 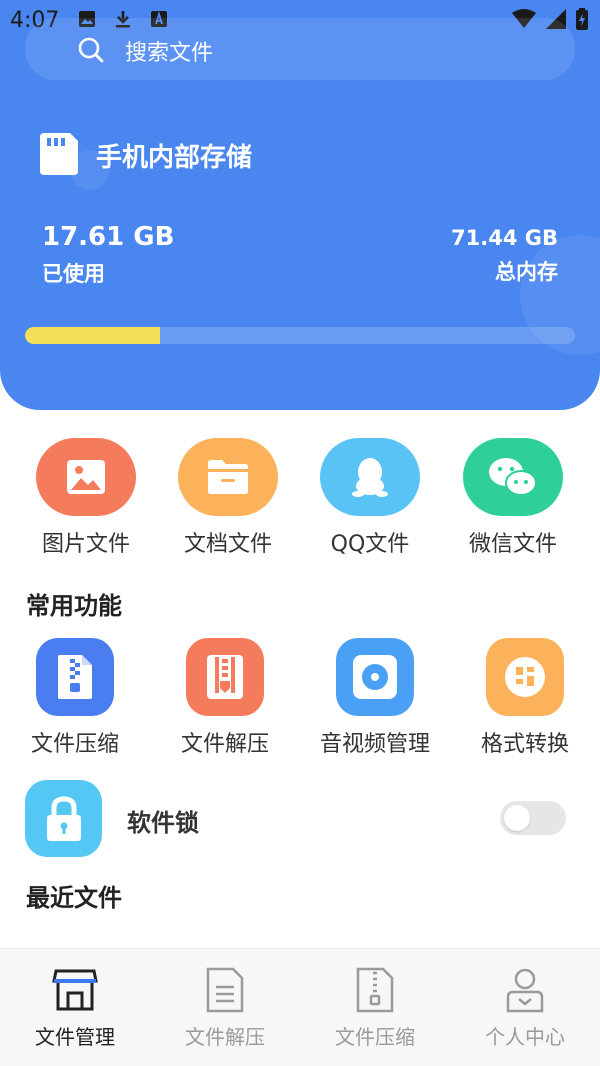 I want to click on category-documents: 文档文件, so click(x=228, y=498).